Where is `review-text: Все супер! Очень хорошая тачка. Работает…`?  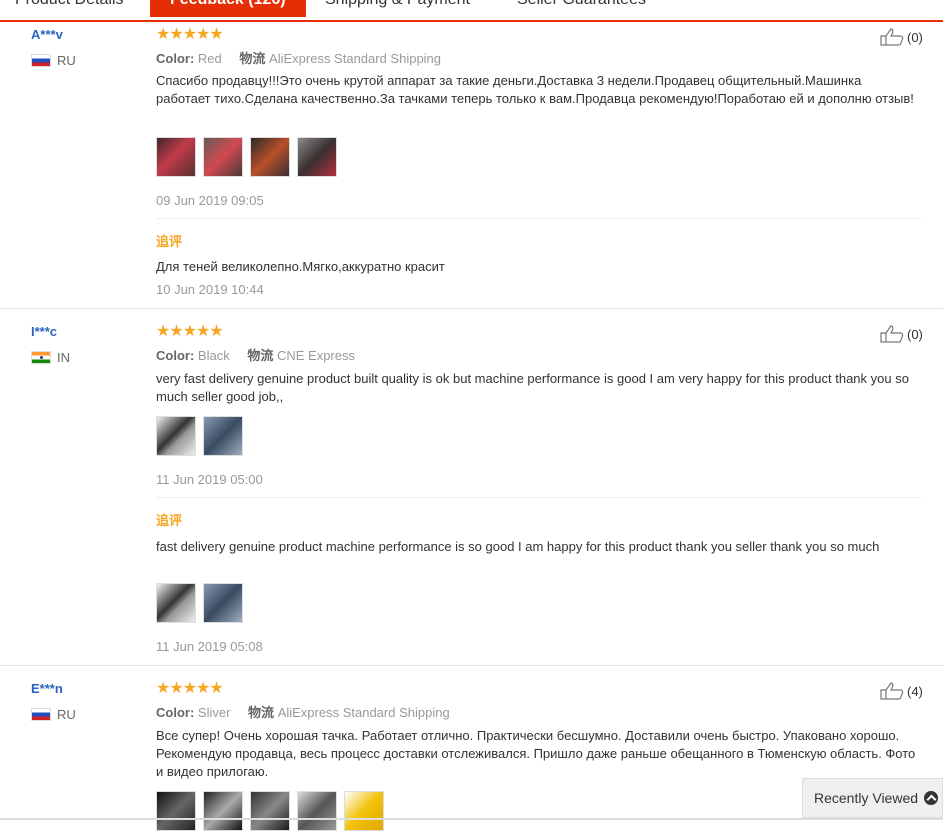
review-text: Все супер! Очень хорошая тачка. Работает… is located at coordinates (536, 753).